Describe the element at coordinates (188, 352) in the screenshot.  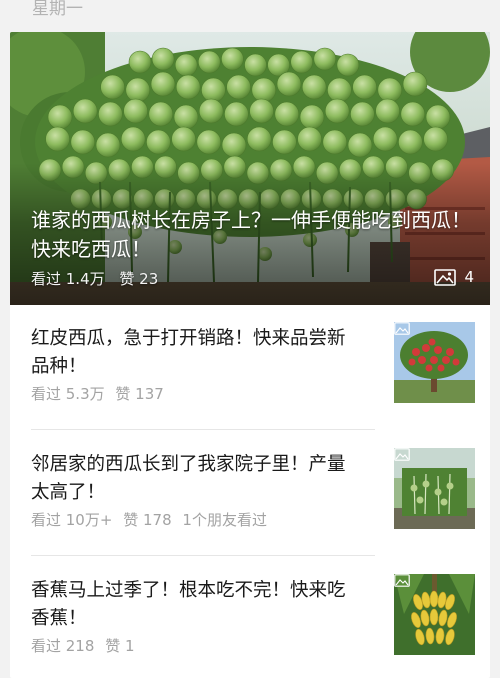
I see `article-title: 红皮西瓜，急于打开销路！快来品尝新品种！` at that location.